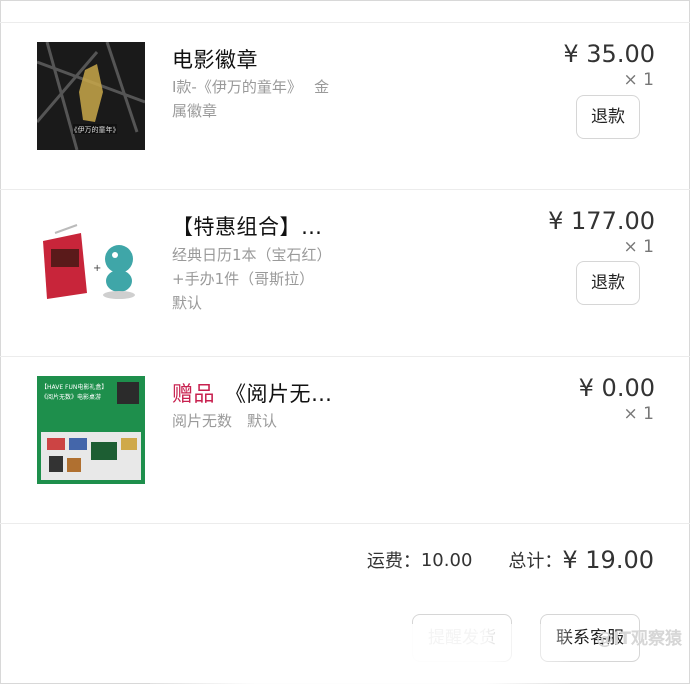 This screenshot has height=684, width=690. I want to click on item-spec-line: I款-《伊万的童年》 金, so click(251, 87).